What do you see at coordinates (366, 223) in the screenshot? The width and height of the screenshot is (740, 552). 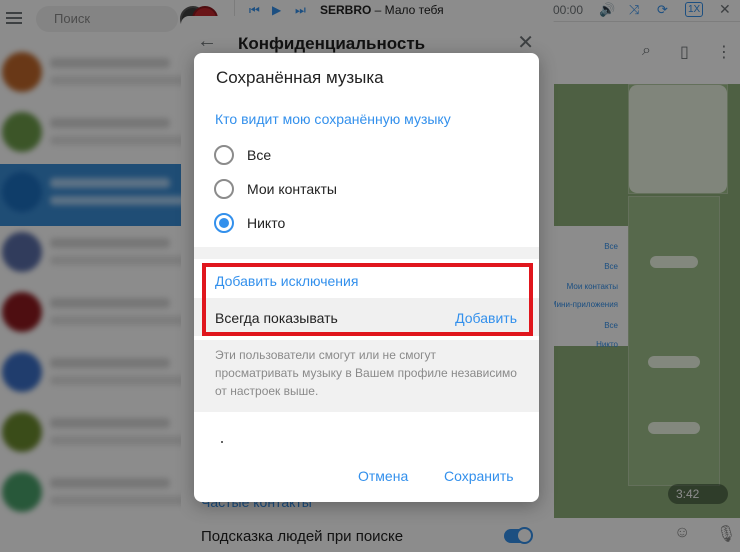 I see `option-nobody: Никто` at bounding box center [366, 223].